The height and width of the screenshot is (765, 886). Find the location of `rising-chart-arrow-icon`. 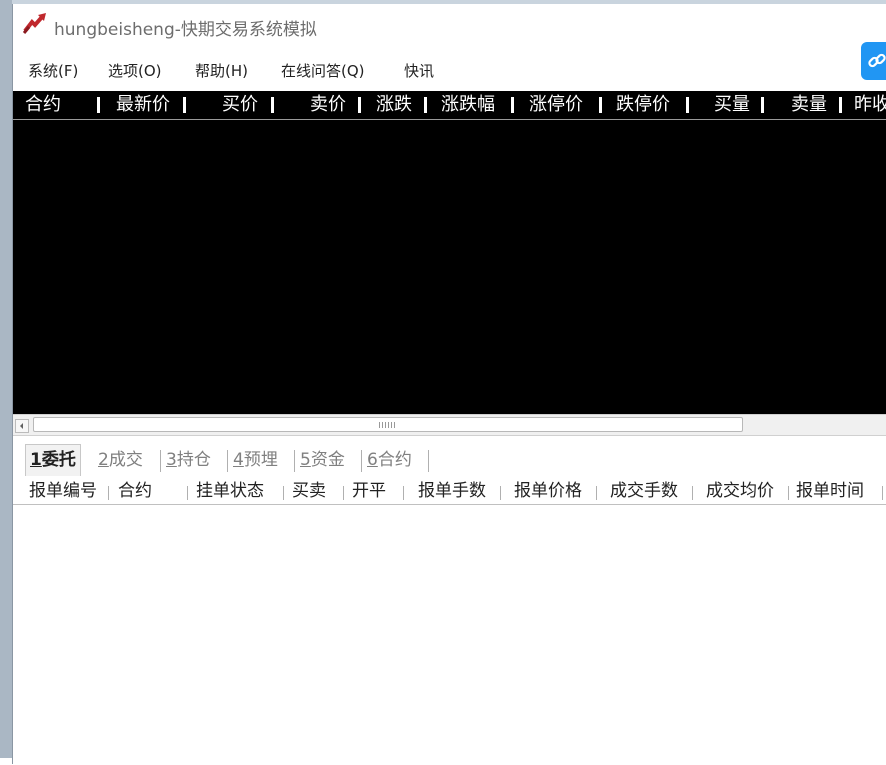

rising-chart-arrow-icon is located at coordinates (35, 23).